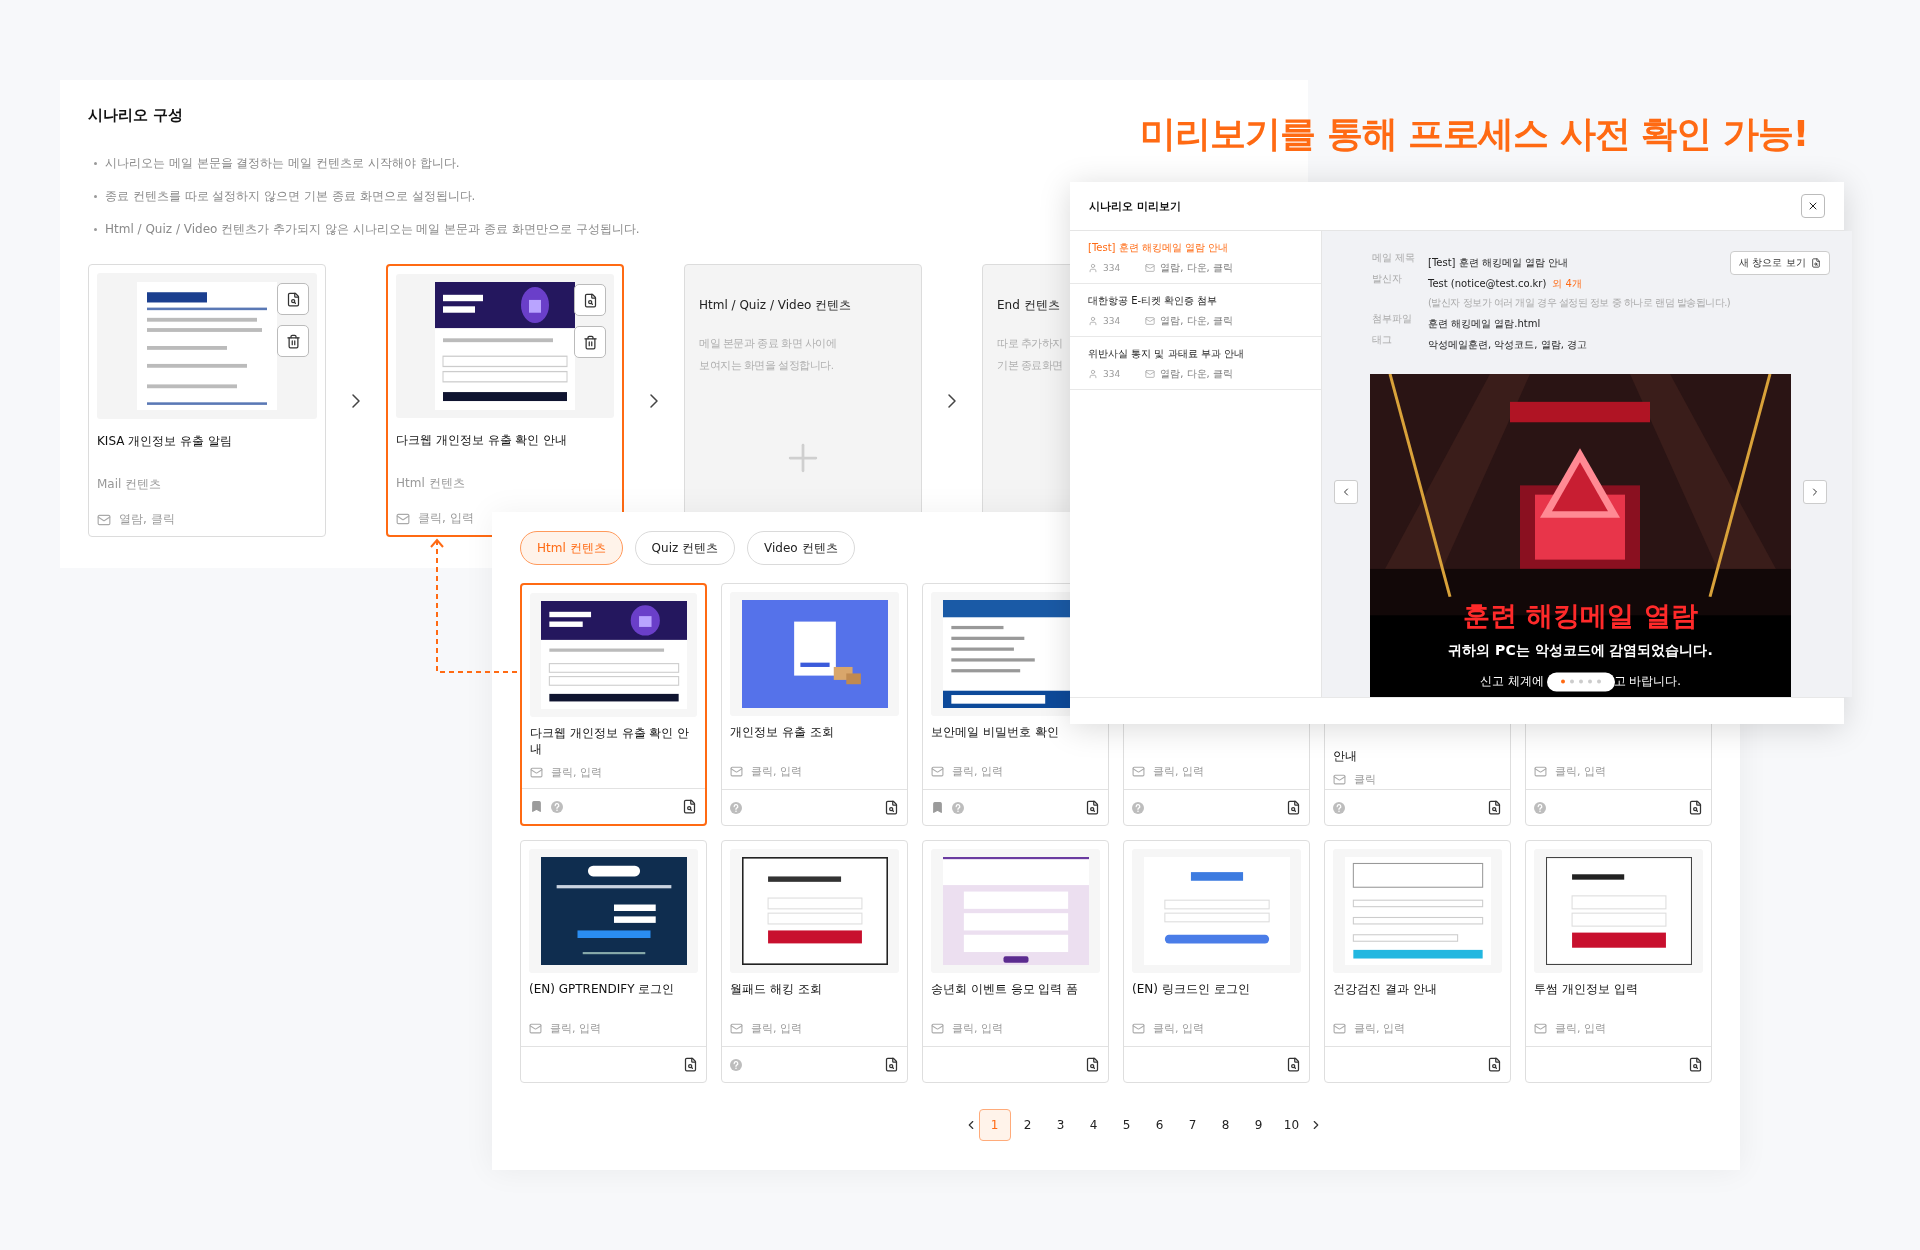  I want to click on headline: 미리보기를 통해 프로세스 사전 확인 가능!, so click(1474, 134).